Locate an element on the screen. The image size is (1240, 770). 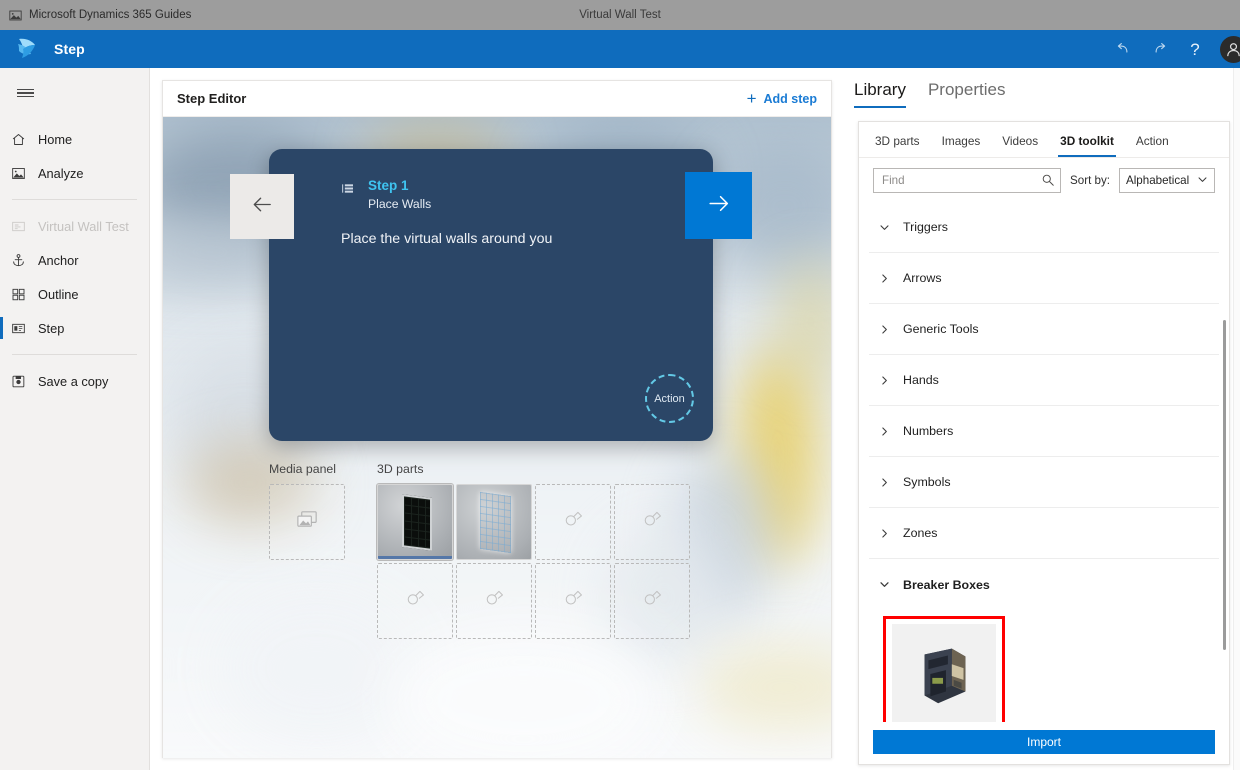
outline-icon is located at coordinates (18, 294).